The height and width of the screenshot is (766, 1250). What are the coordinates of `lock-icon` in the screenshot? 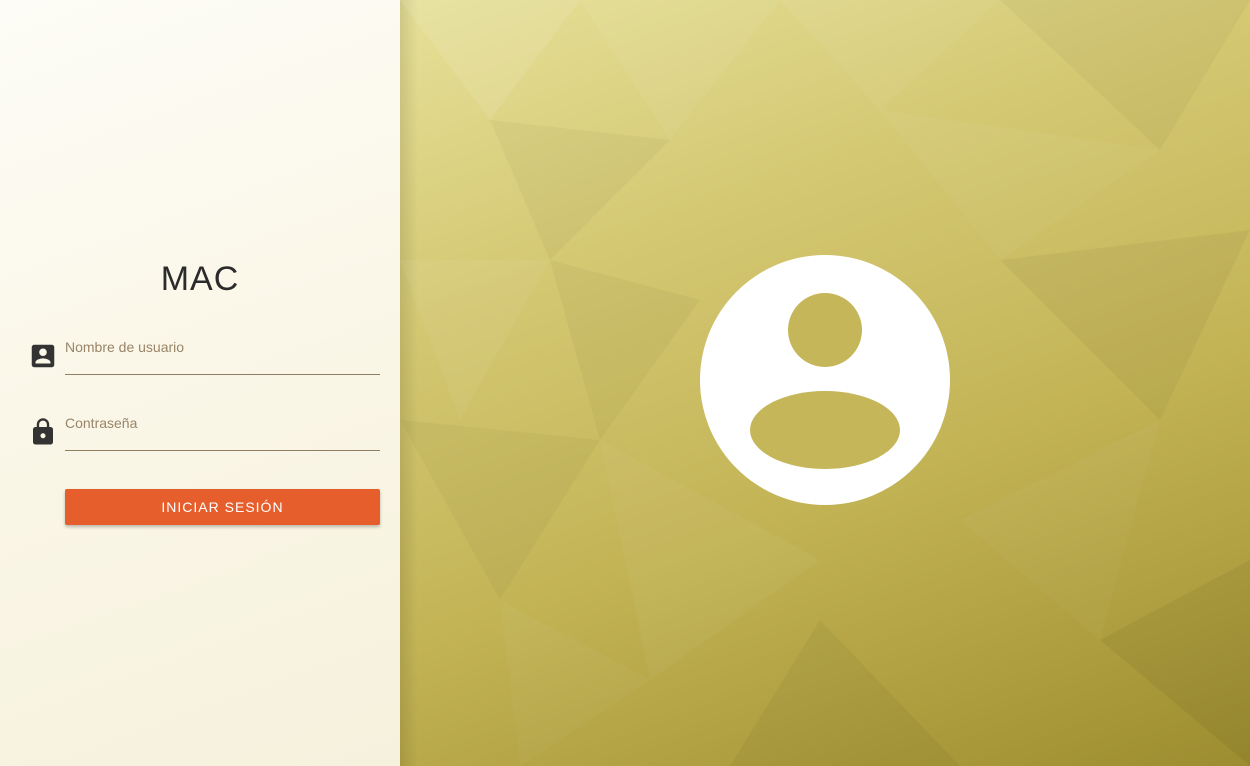 It's located at (43, 432).